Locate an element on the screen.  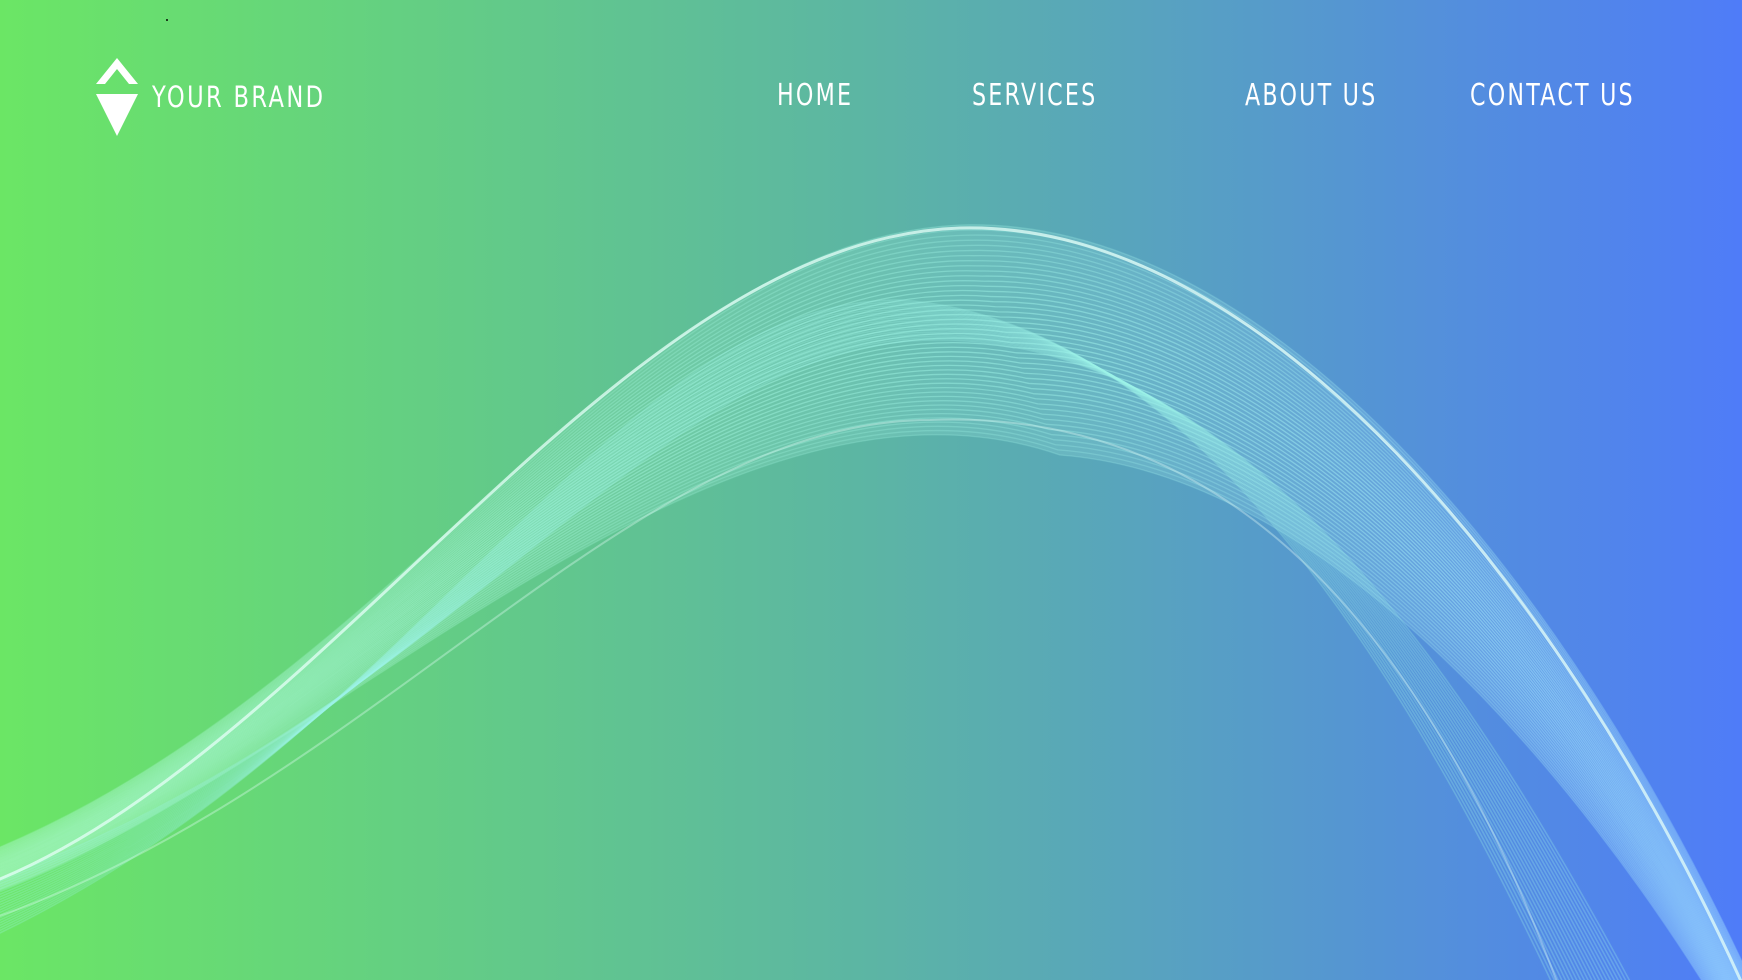
nav-link-services: SERVICES is located at coordinates (1034, 95).